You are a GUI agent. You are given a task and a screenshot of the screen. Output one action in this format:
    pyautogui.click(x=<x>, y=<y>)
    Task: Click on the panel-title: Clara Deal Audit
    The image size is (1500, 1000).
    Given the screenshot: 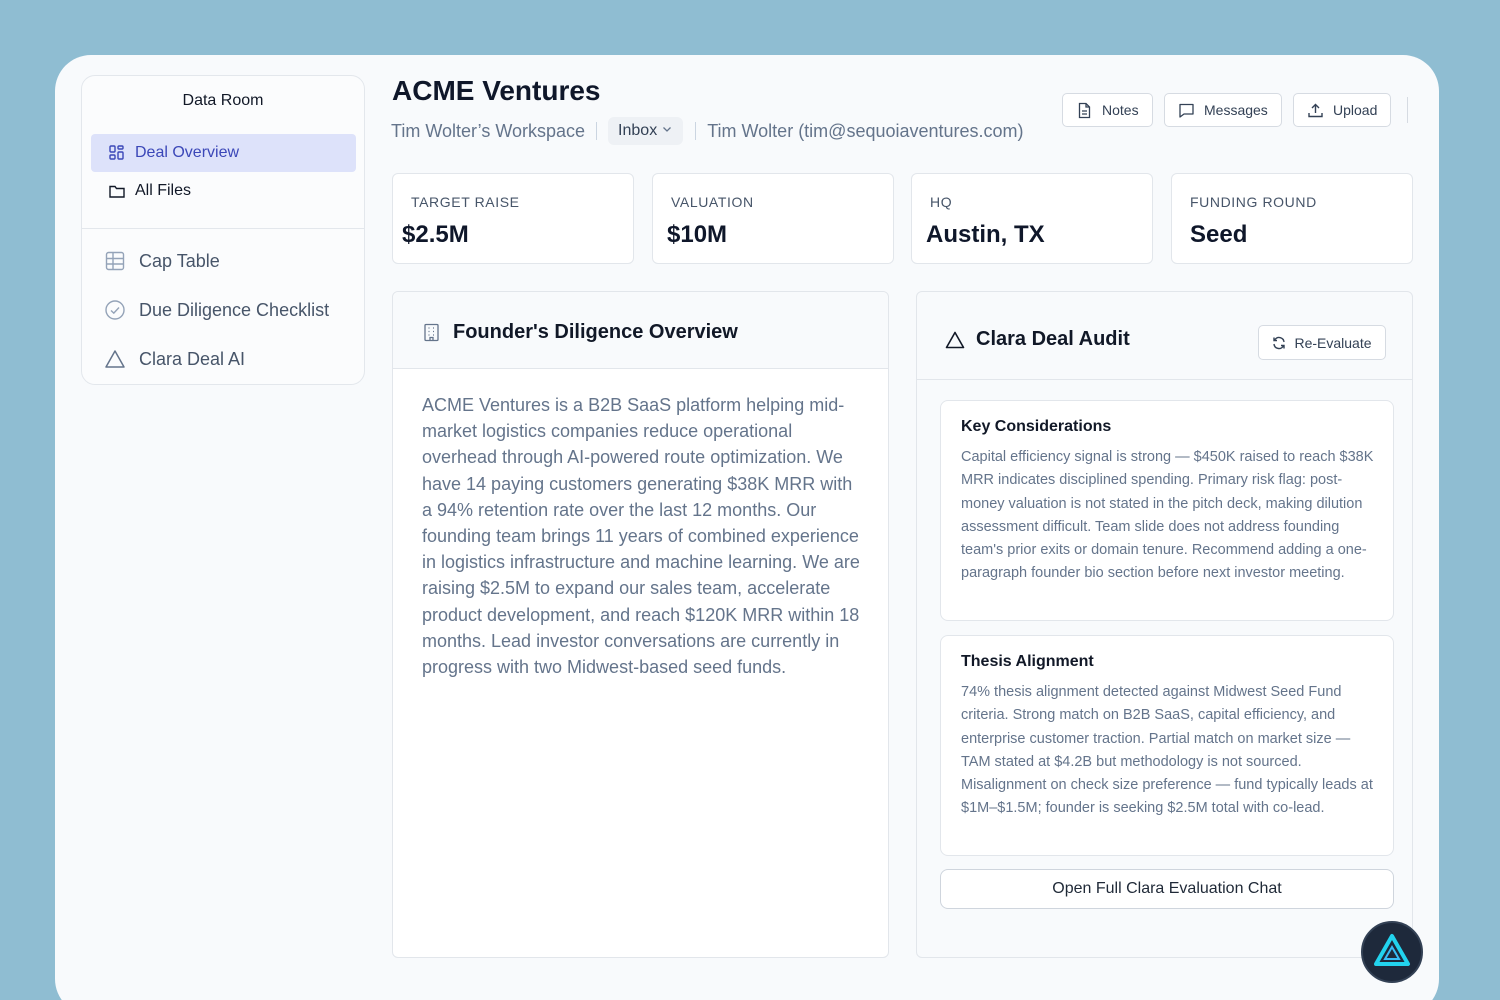 What is the action you would take?
    pyautogui.click(x=1037, y=339)
    